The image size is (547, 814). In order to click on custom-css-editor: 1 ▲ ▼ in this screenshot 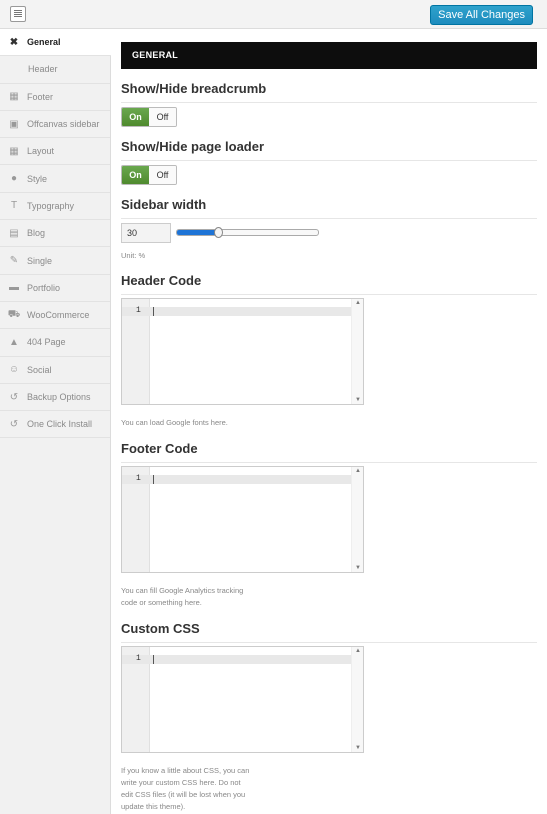, I will do `click(242, 699)`.